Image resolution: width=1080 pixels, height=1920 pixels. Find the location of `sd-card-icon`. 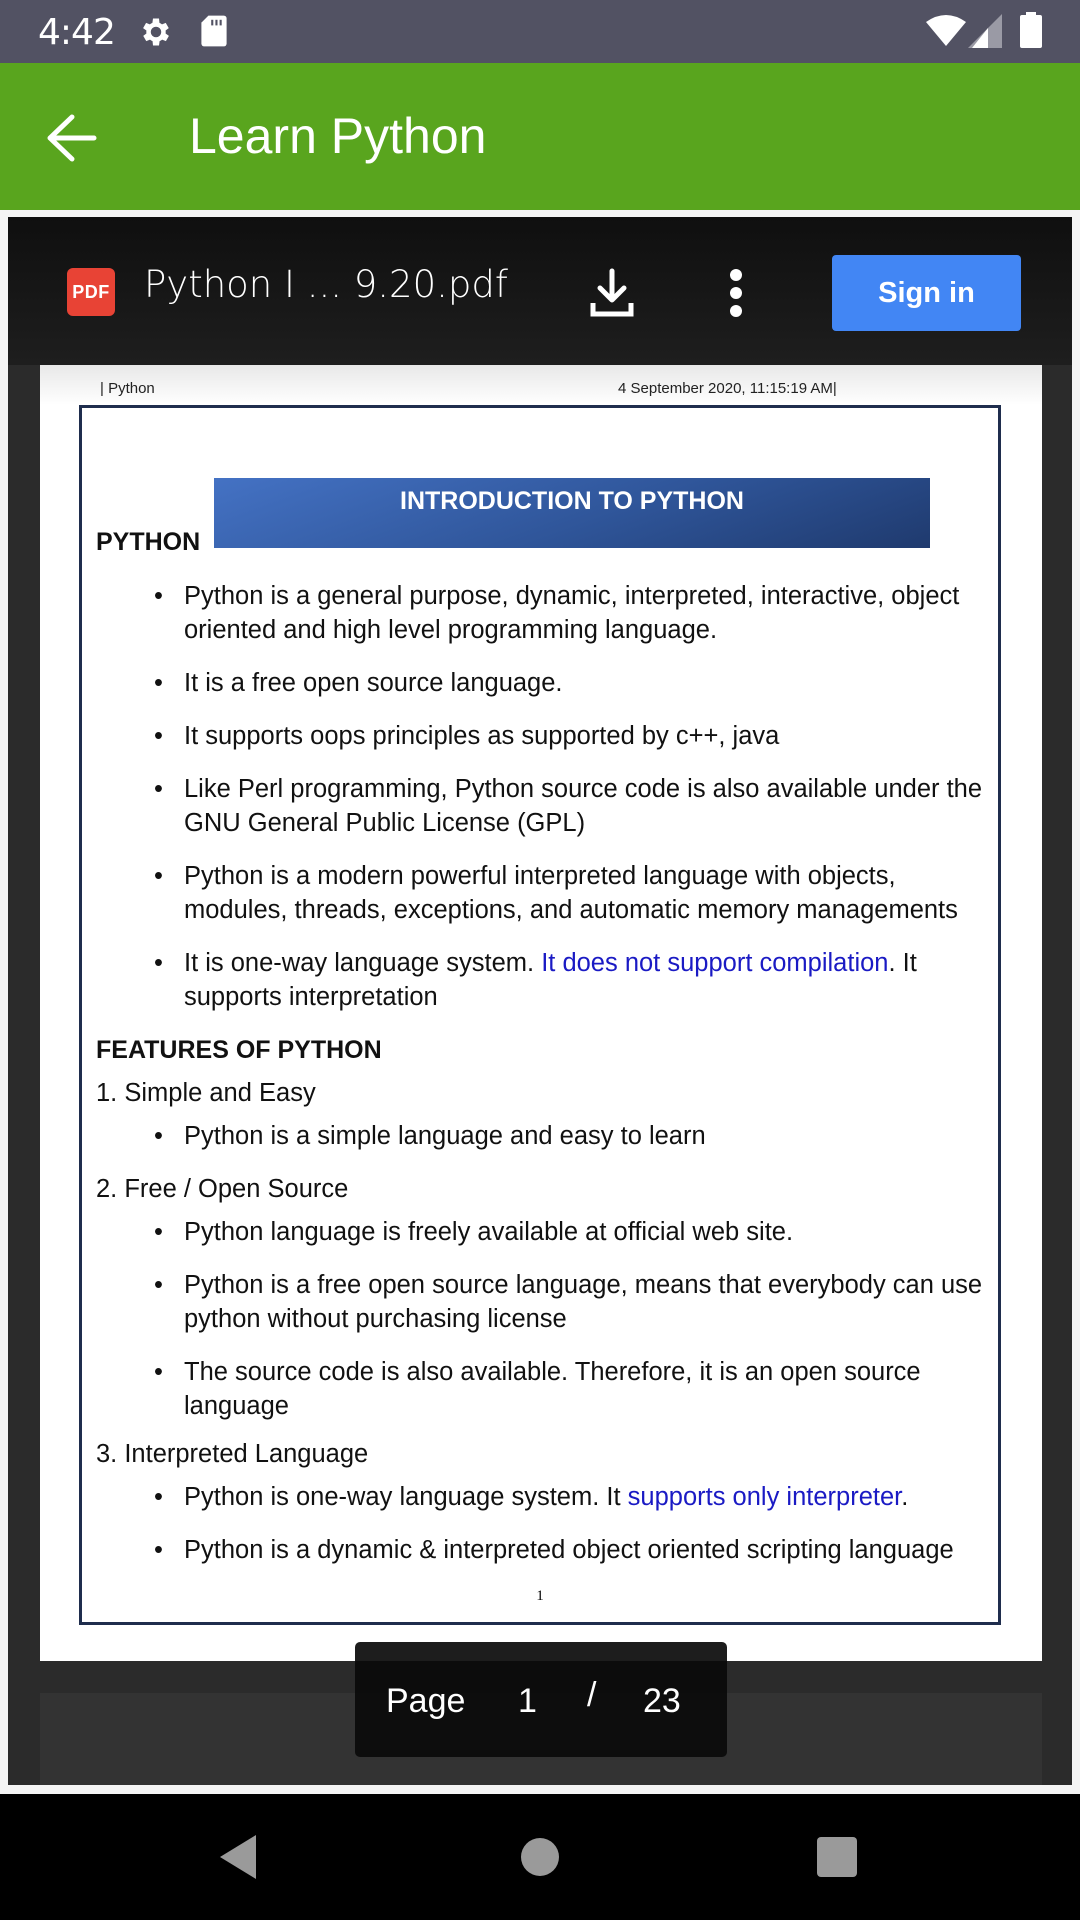

sd-card-icon is located at coordinates (214, 31).